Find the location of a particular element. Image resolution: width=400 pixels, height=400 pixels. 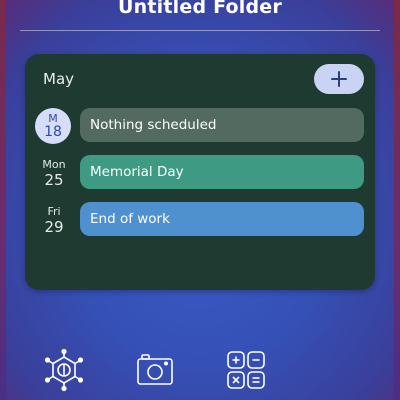

add-event-button is located at coordinates (339, 79).